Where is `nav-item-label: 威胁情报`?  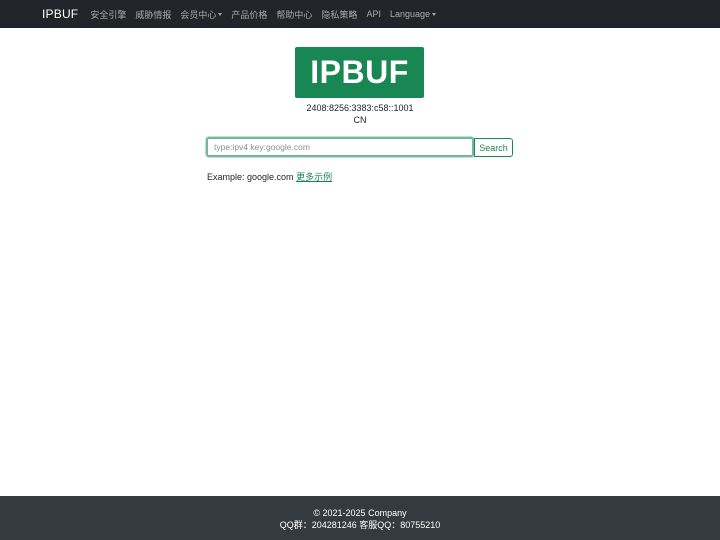 nav-item-label: 威胁情报 is located at coordinates (153, 14).